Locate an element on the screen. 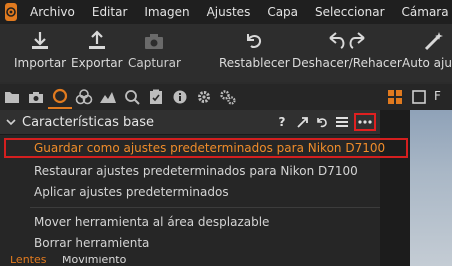  exposure-tab-icon is located at coordinates (108, 97).